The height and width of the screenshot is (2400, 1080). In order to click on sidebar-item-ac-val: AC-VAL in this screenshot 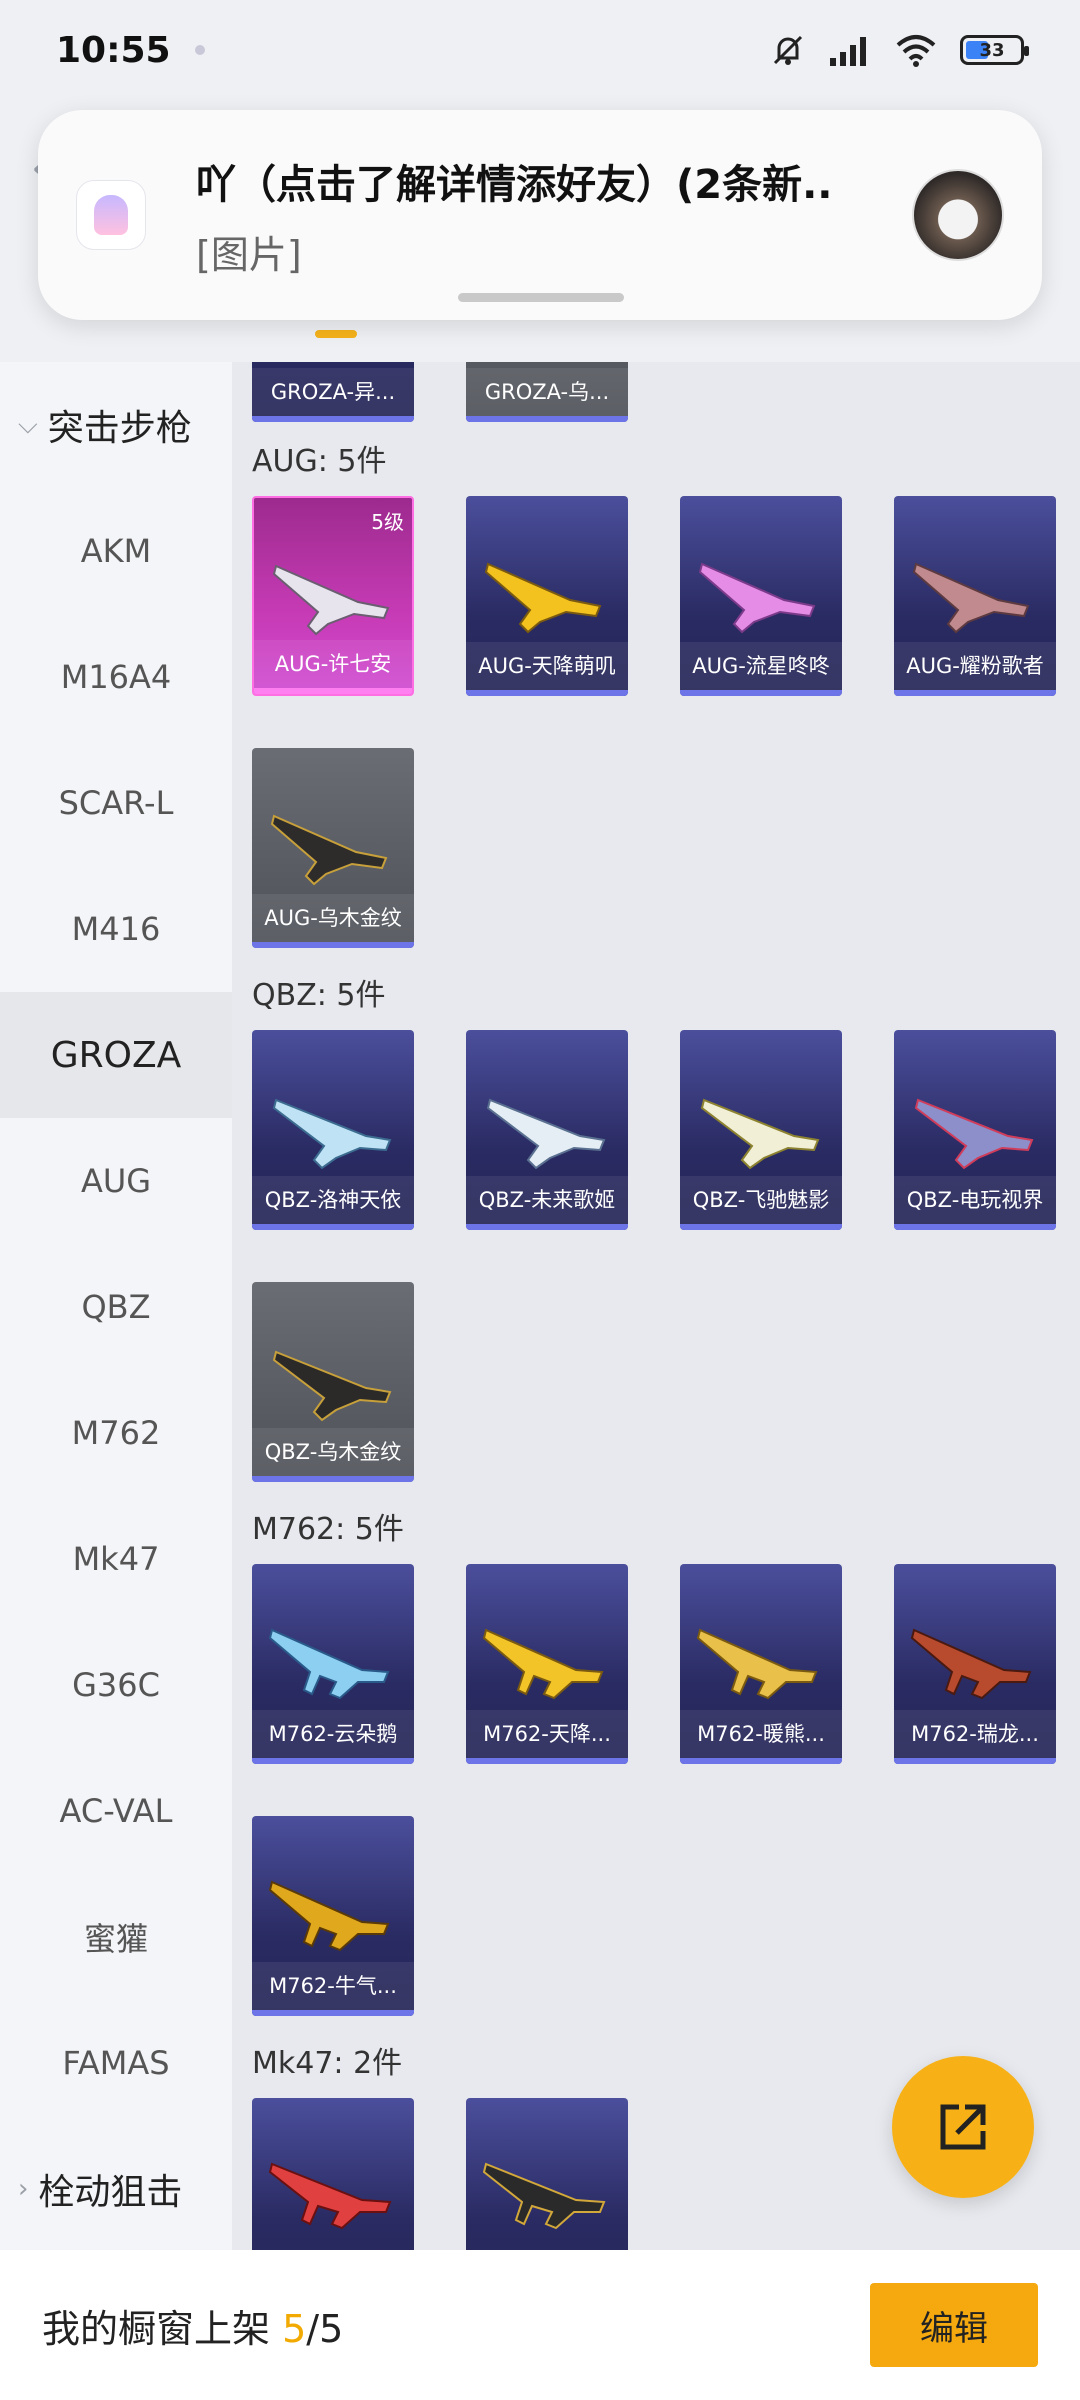, I will do `click(116, 1811)`.